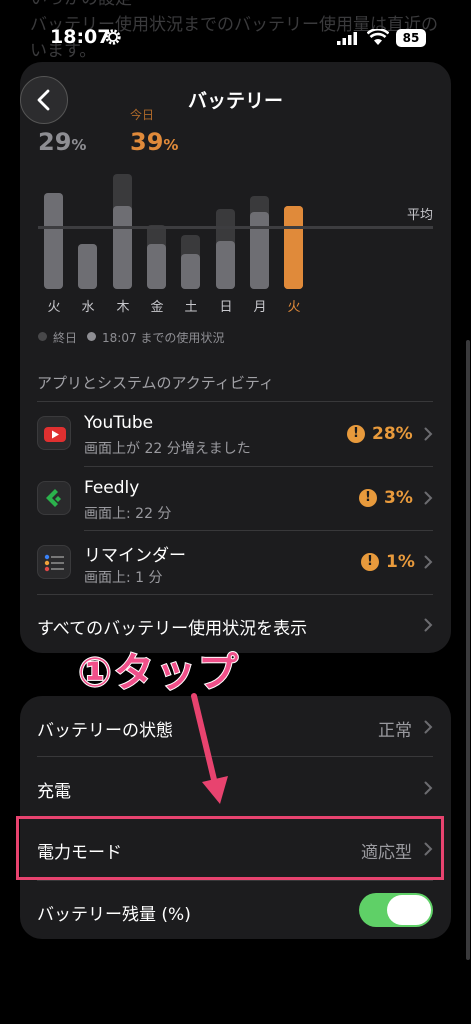 Image resolution: width=471 pixels, height=1024 pixels. I want to click on signal-icon, so click(347, 38).